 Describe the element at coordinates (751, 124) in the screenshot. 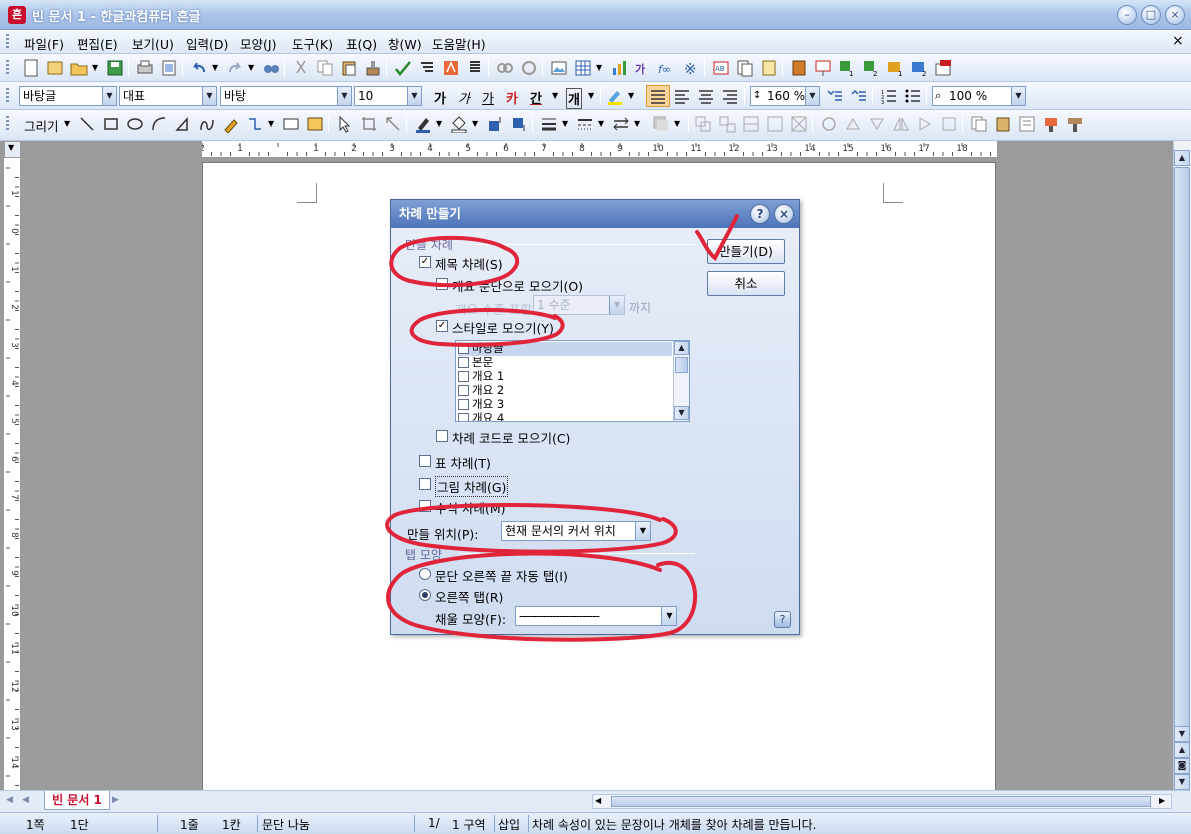

I see `align-objects-icon` at that location.